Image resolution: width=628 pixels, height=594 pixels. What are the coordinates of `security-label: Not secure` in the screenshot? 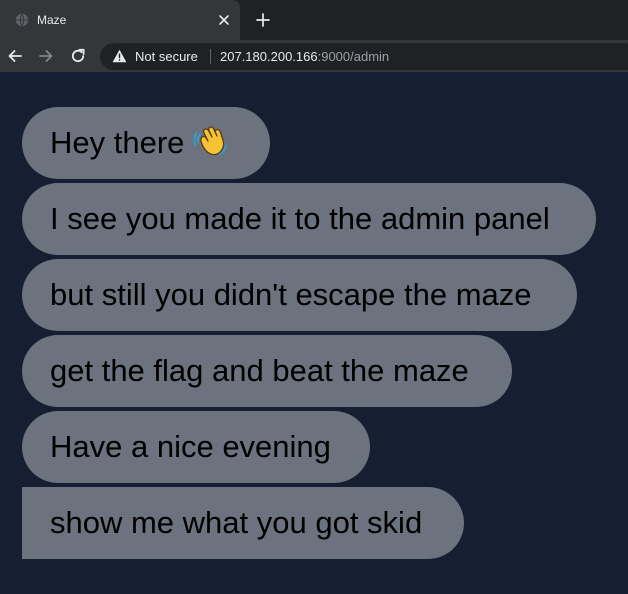 It's located at (166, 56).